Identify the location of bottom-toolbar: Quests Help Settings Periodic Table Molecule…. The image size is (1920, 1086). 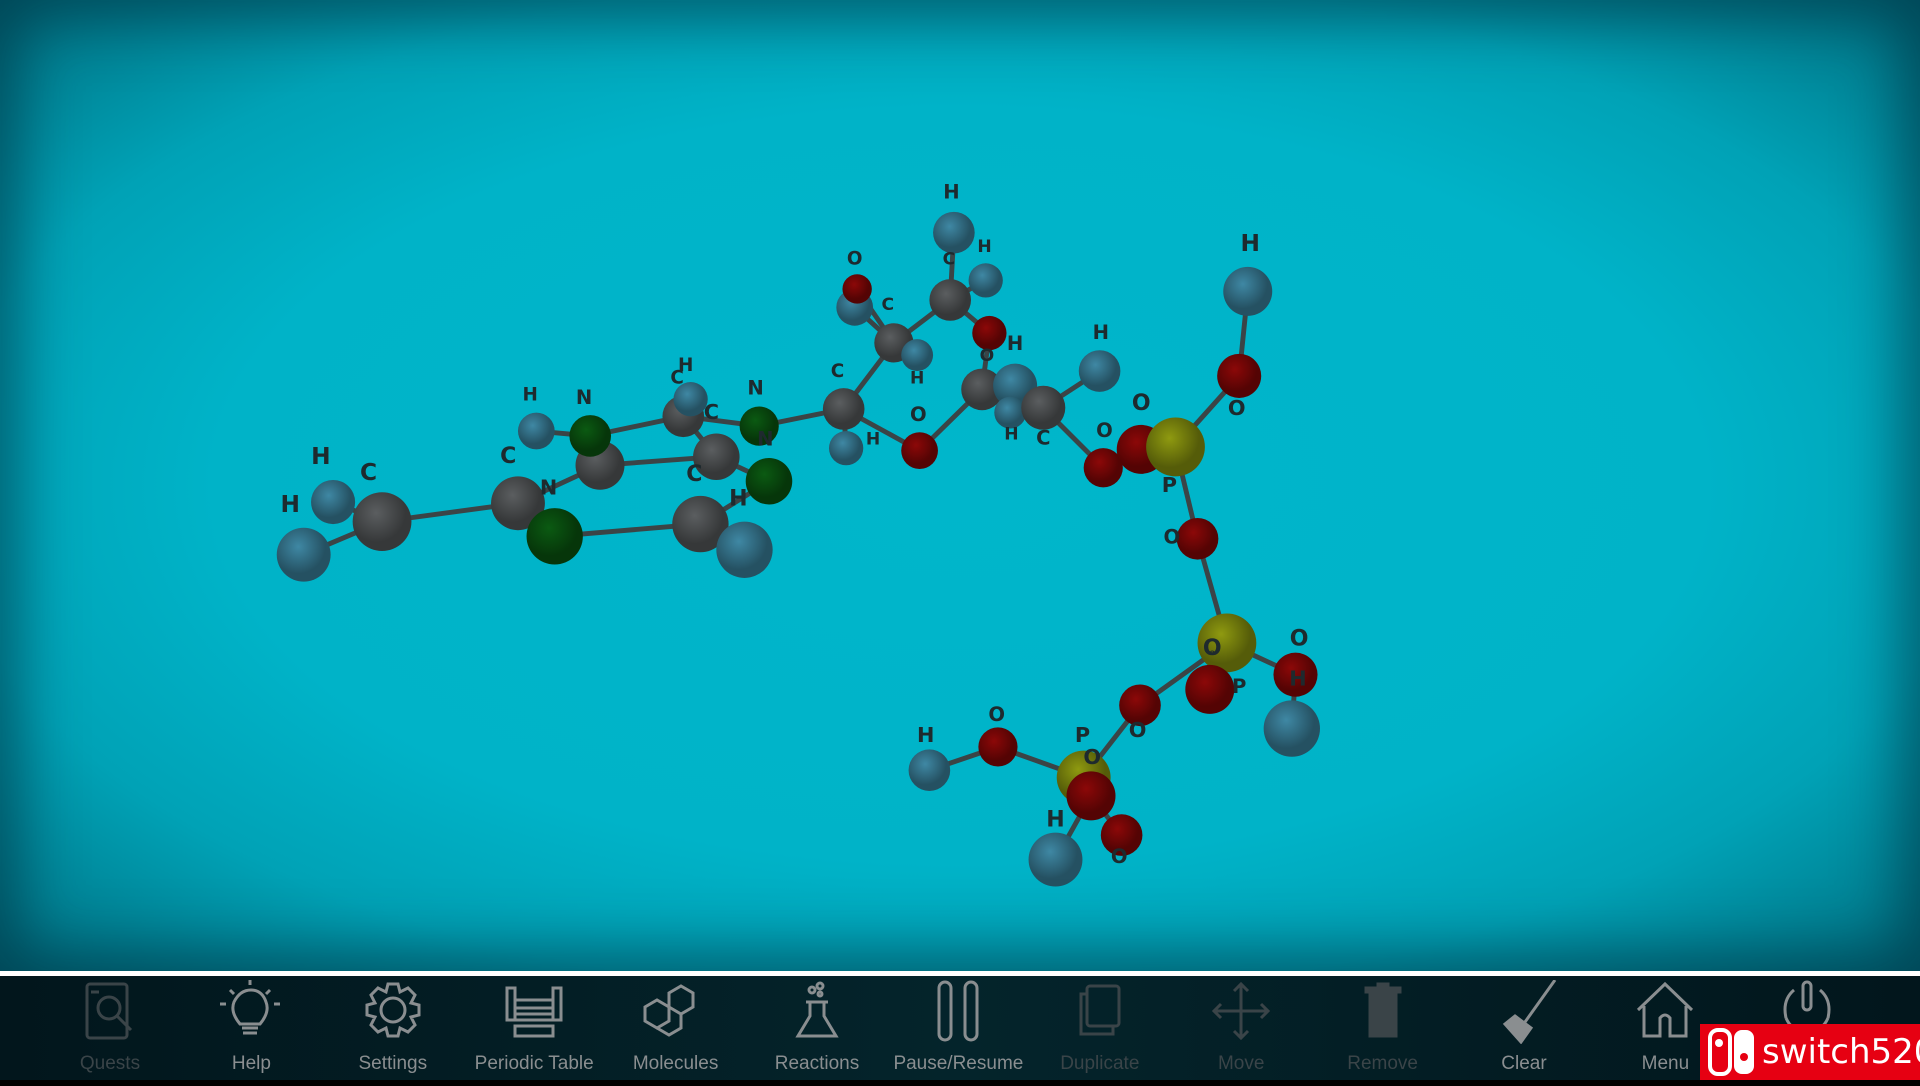
(960, 1028).